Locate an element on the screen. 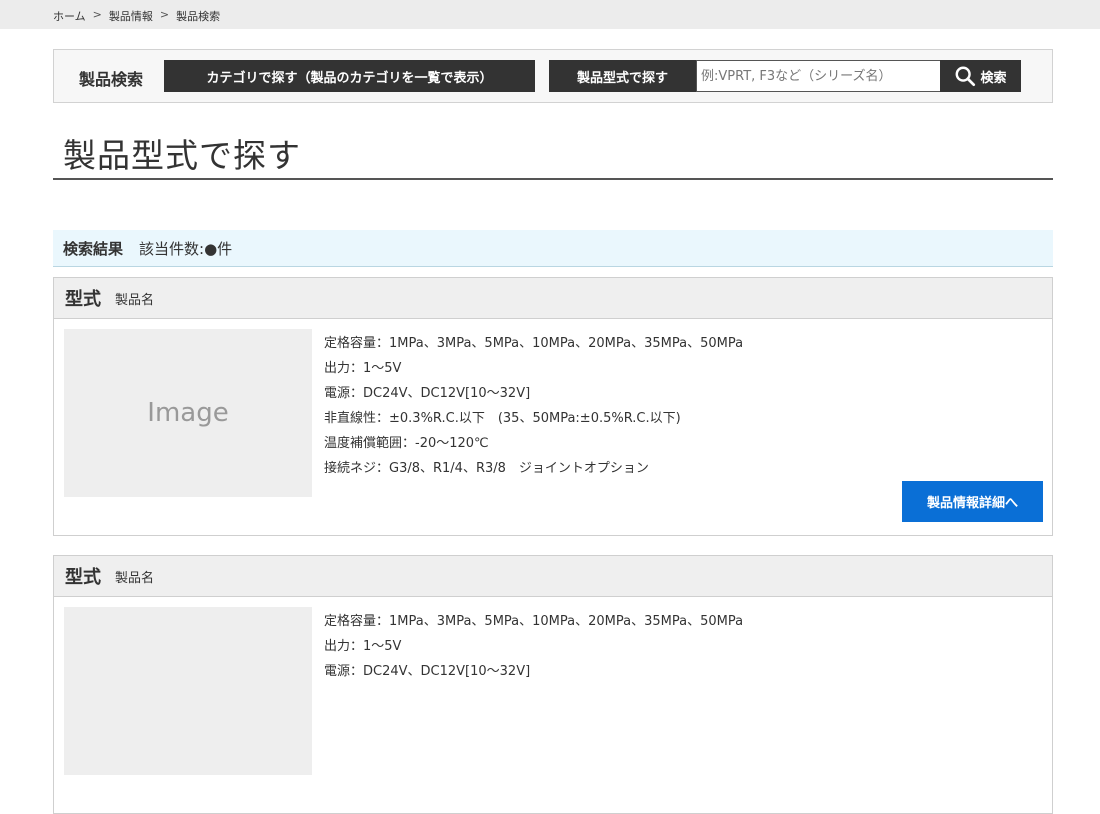  product-search-panel: 製品検索 カテゴリで探す（製品のカテゴリを一覧で表示） 製品型式で探す 検索 is located at coordinates (553, 76).